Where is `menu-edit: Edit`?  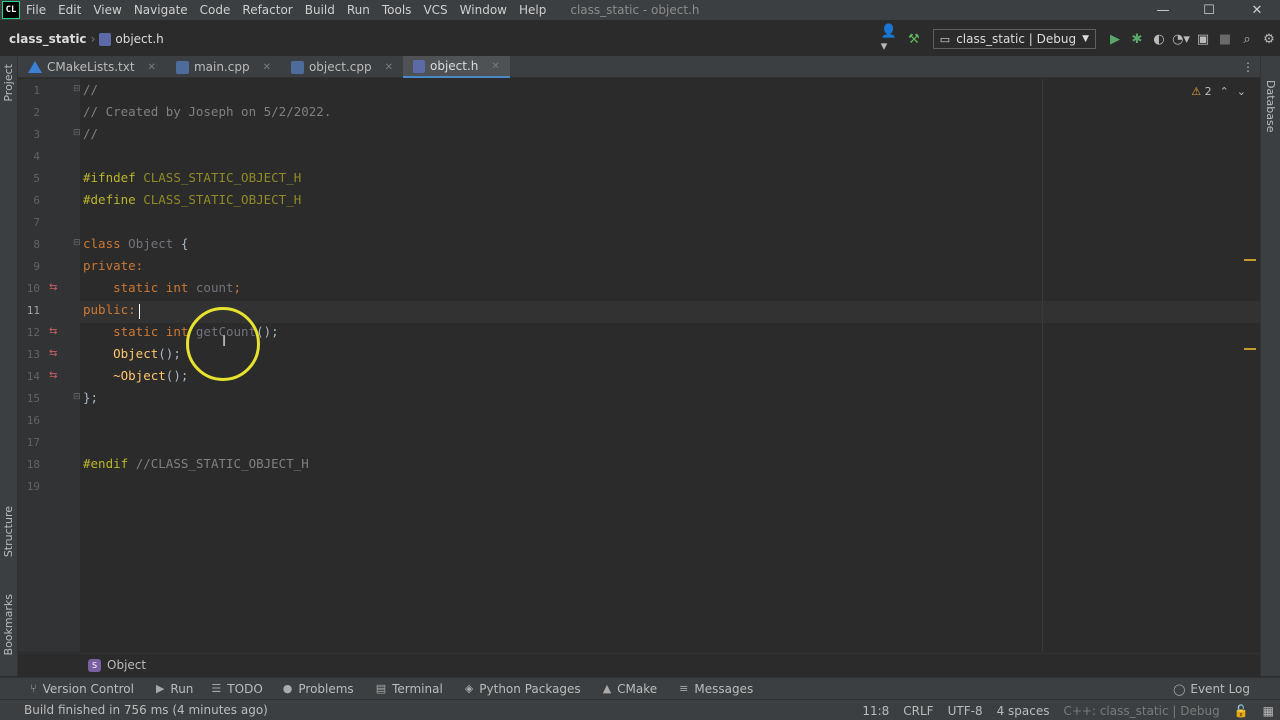 menu-edit: Edit is located at coordinates (69, 10).